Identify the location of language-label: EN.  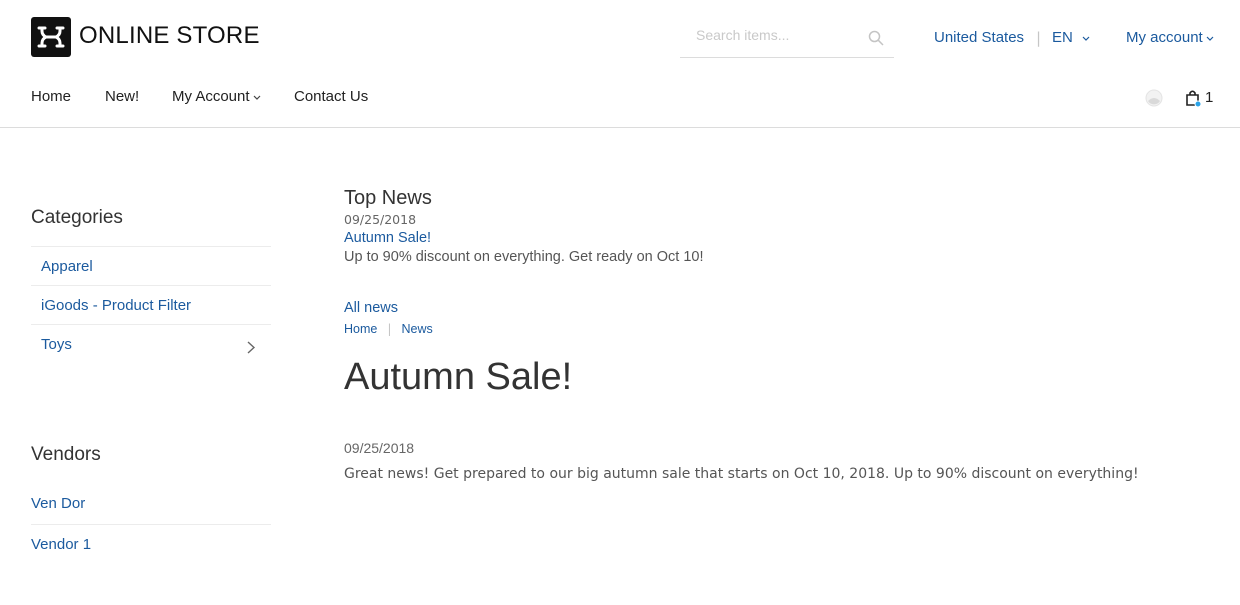
(1062, 37).